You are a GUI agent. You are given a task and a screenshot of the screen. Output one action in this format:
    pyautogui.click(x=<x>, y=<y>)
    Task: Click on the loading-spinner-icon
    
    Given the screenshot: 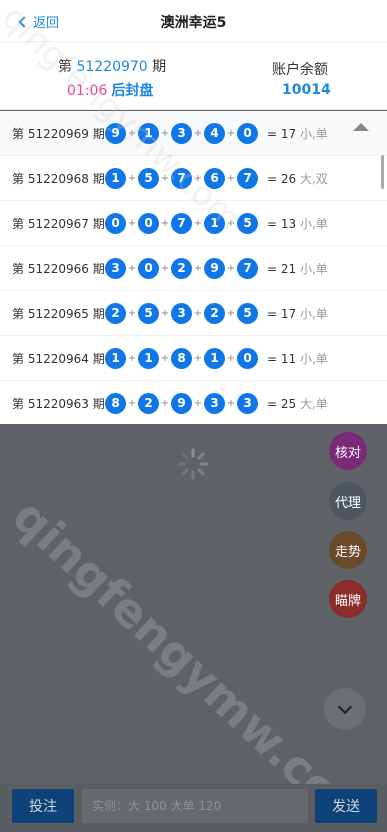 What is the action you would take?
    pyautogui.click(x=193, y=464)
    